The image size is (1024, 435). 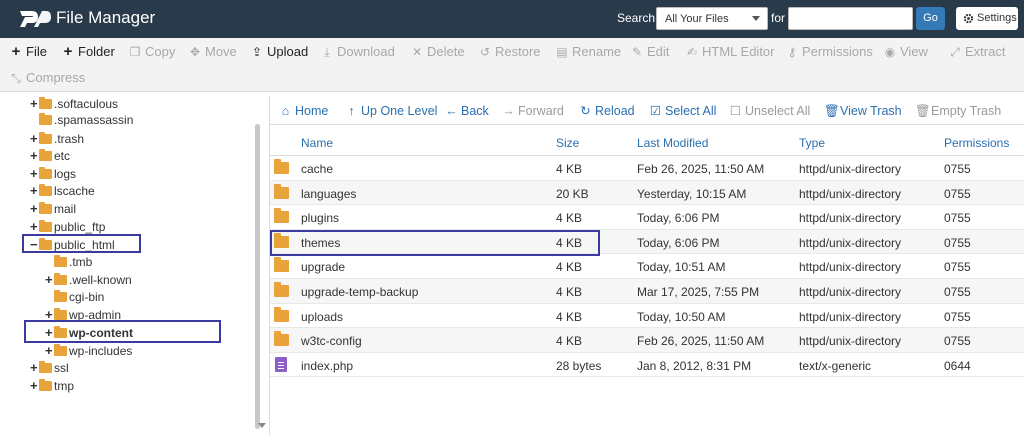 I want to click on cell-permissions: 0755, so click(x=957, y=169).